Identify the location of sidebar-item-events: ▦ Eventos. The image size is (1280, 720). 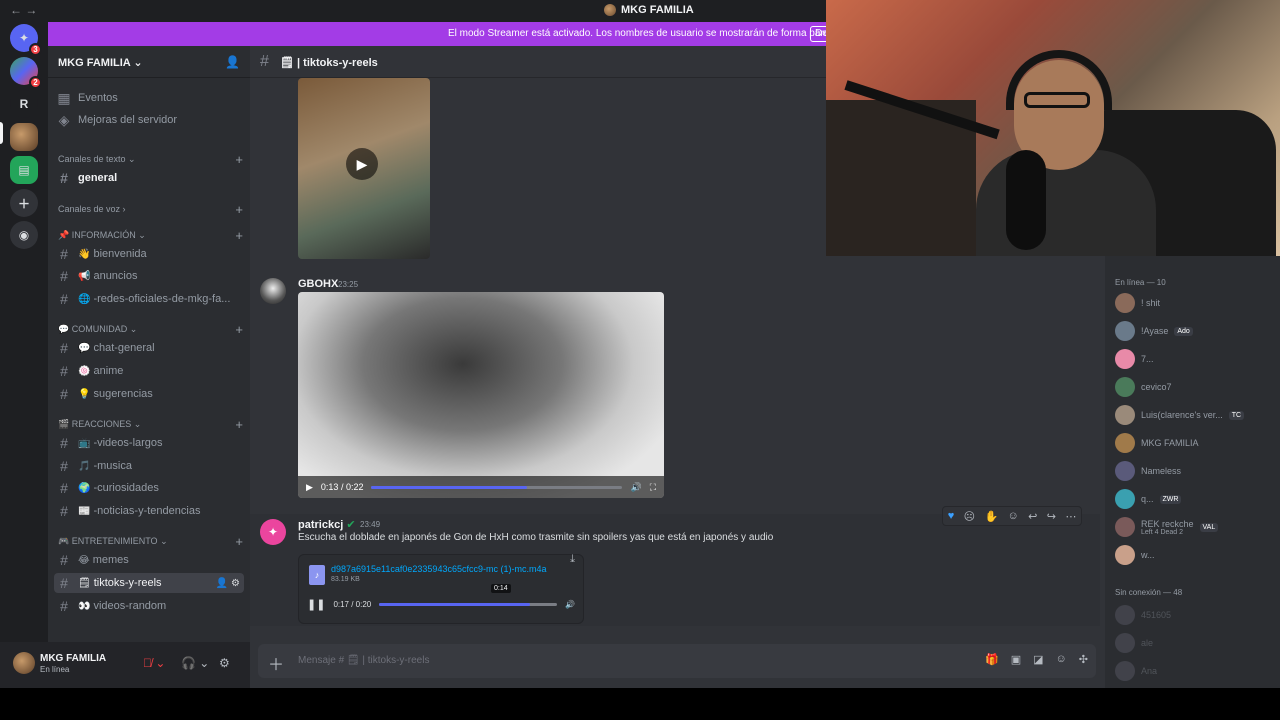
(149, 98).